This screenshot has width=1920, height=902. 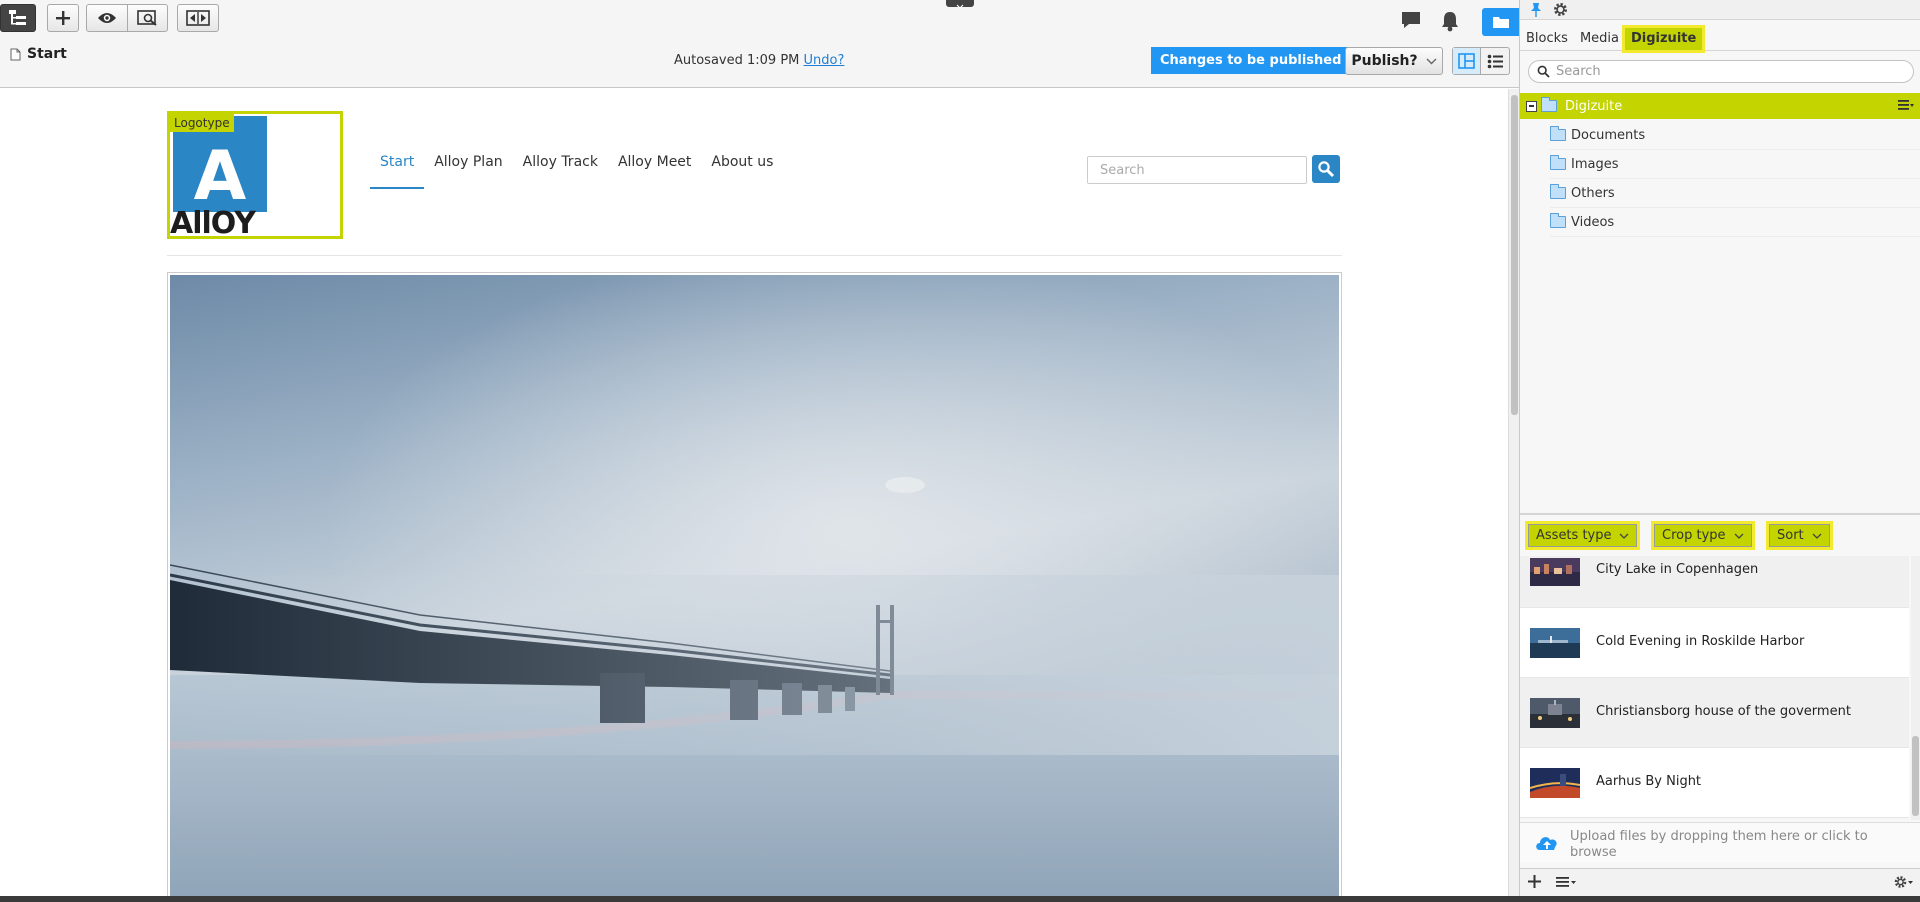 What do you see at coordinates (1720, 882) in the screenshot?
I see `panel-footer` at bounding box center [1720, 882].